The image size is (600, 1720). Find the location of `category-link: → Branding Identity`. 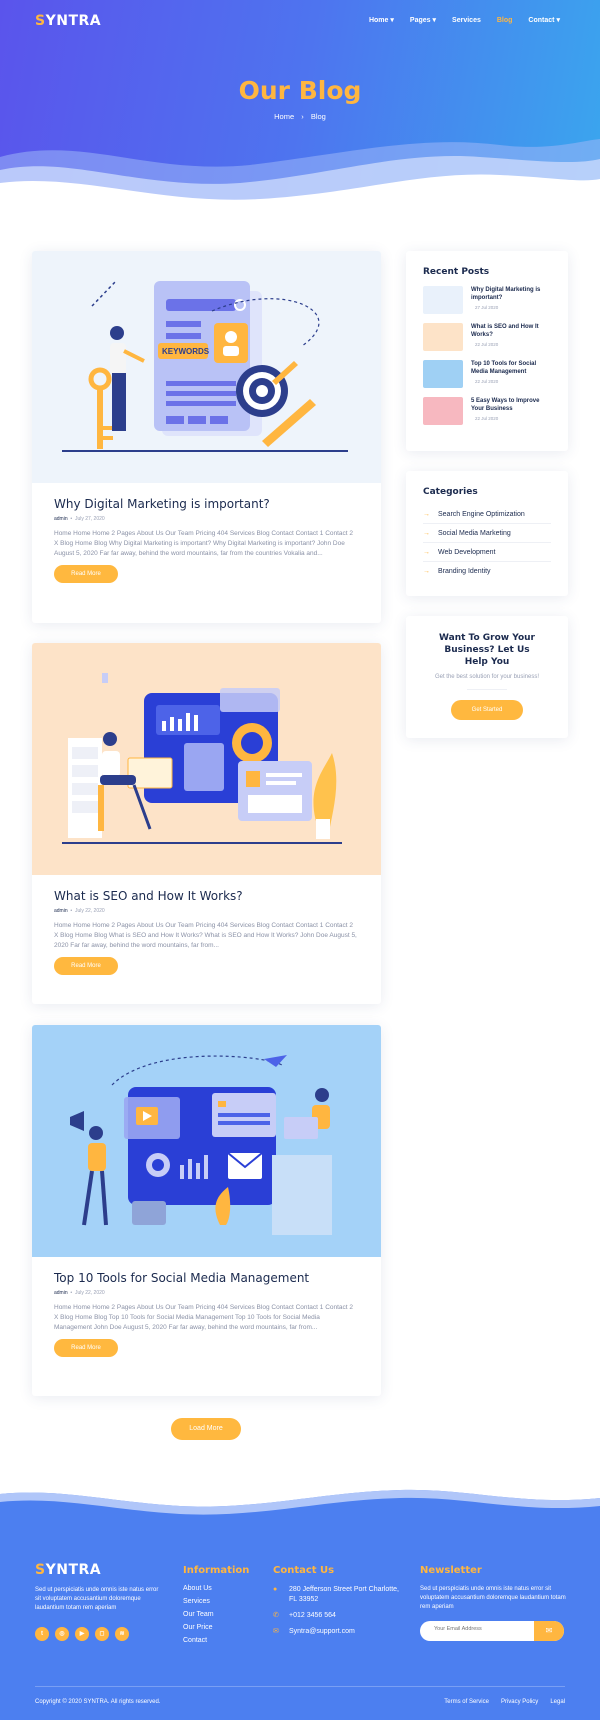

category-link: → Branding Identity is located at coordinates (487, 571).